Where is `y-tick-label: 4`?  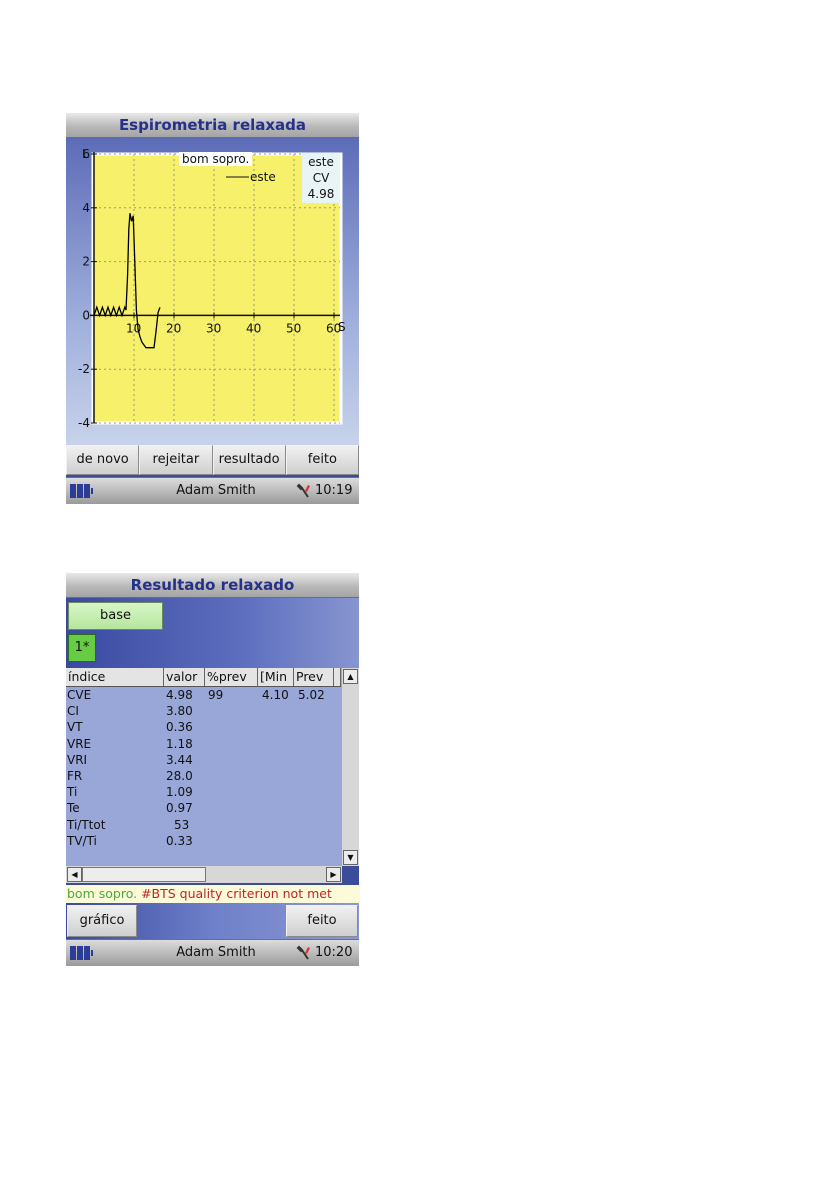
y-tick-label: 4 is located at coordinates (86, 208).